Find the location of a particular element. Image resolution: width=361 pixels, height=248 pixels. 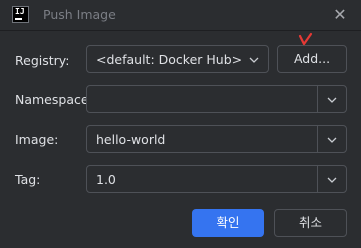

registry-value: <default: Docker Hub> is located at coordinates (169, 59).